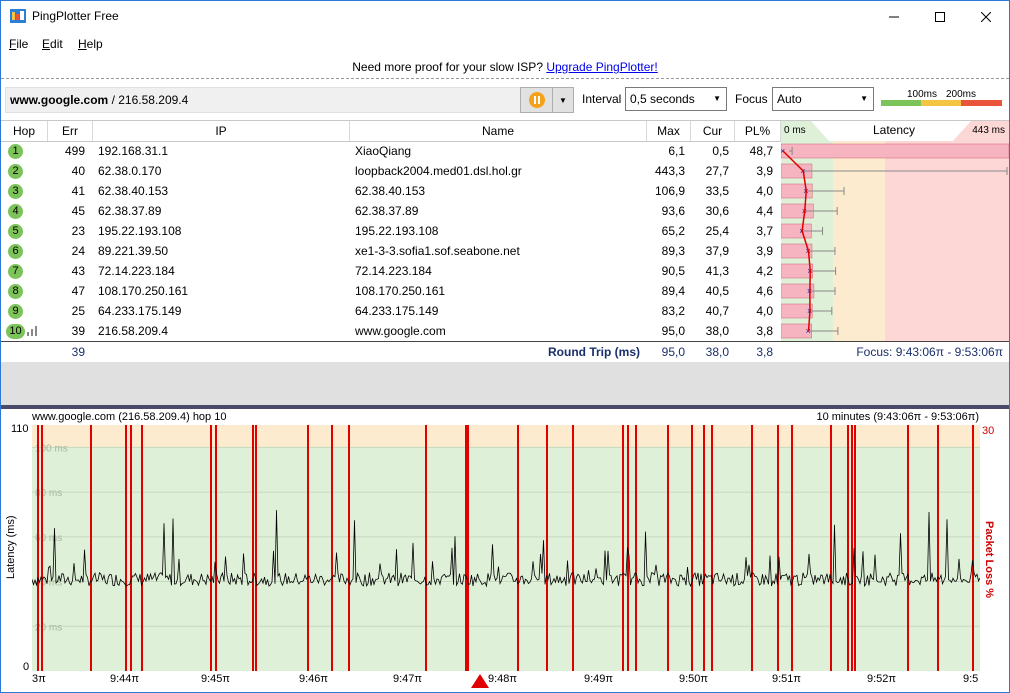  I want to click on menu-help: Help, so click(90, 44).